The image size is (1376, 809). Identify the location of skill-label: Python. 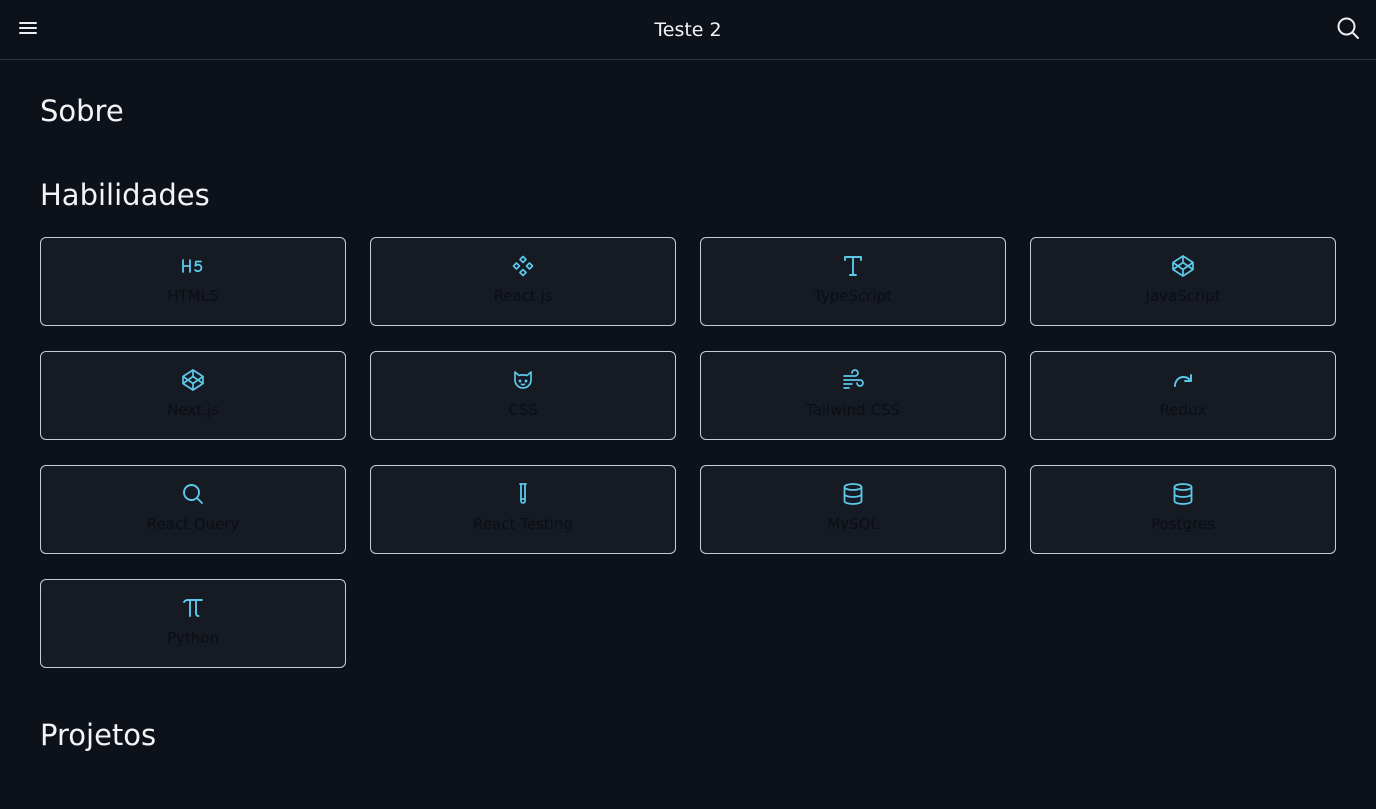
(193, 638).